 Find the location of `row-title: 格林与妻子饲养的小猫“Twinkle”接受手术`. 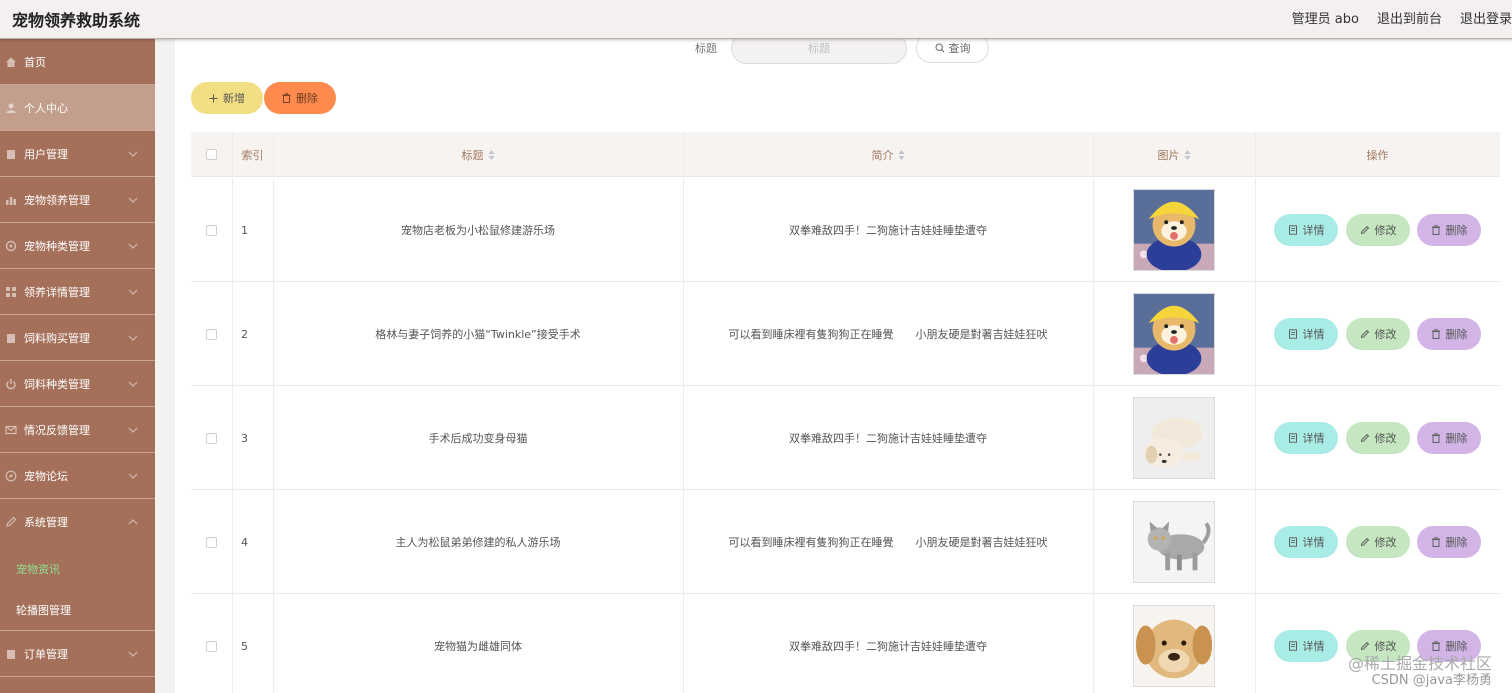

row-title: 格林与妻子饲养的小猫“Twinkle”接受手术 is located at coordinates (478, 334).